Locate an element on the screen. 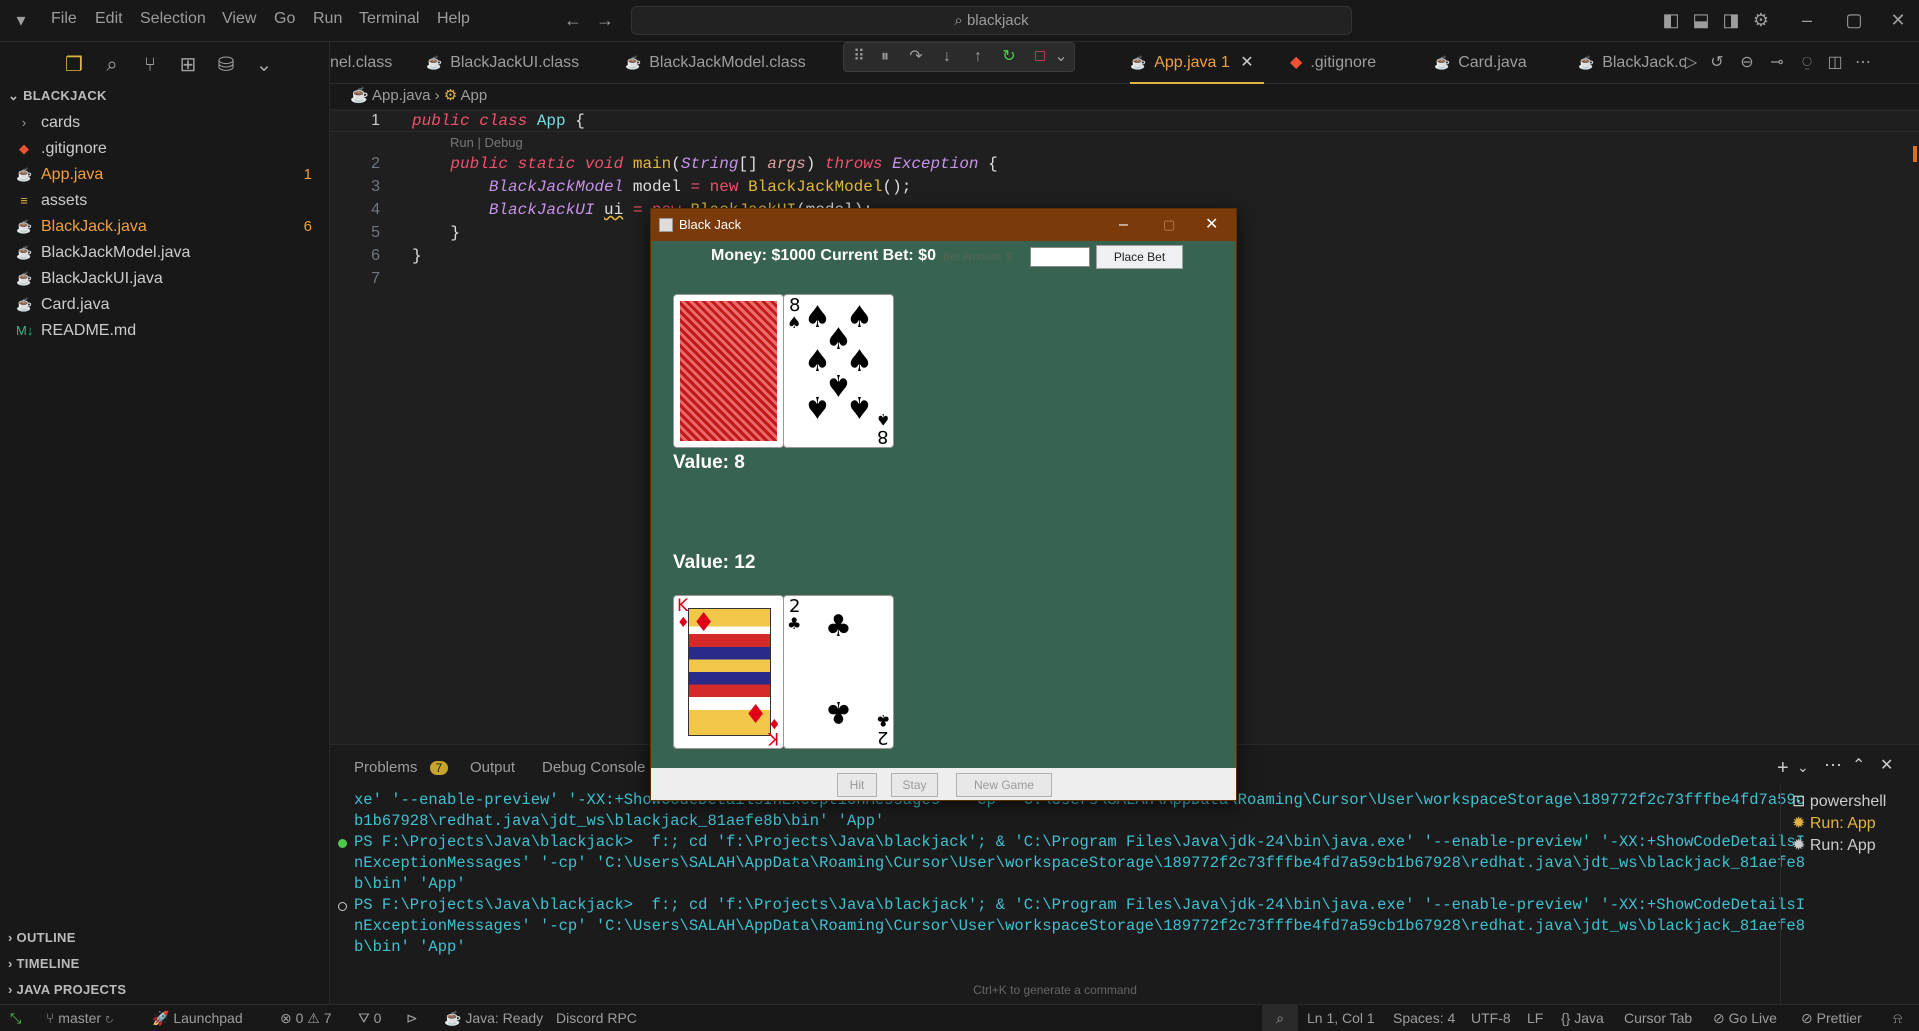 Image resolution: width=1919 pixels, height=1031 pixels. tab-blackjackmodel-class: ☕ BlackJackModel.class is located at coordinates (715, 63).